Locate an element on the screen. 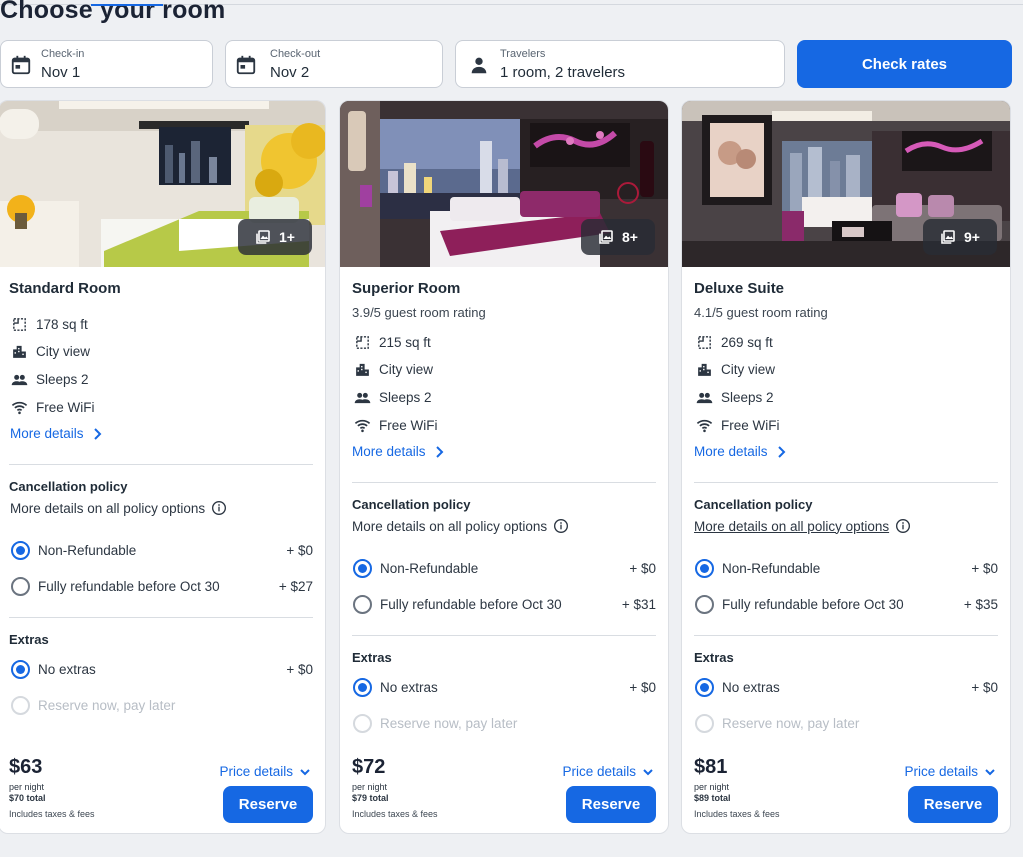 The width and height of the screenshot is (1023, 857). option-fully-refundable: Fully refundable before Oct 30 + $27 is located at coordinates (162, 586).